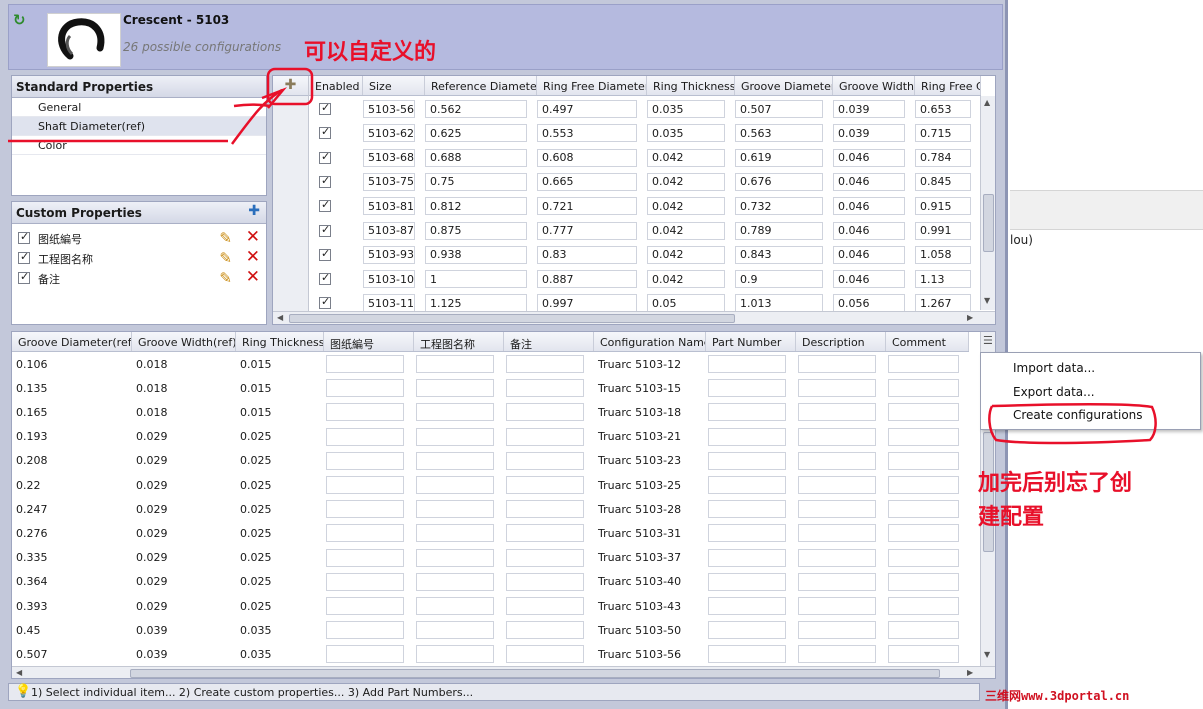  I want to click on annotation-arrow, so click(256, 116).